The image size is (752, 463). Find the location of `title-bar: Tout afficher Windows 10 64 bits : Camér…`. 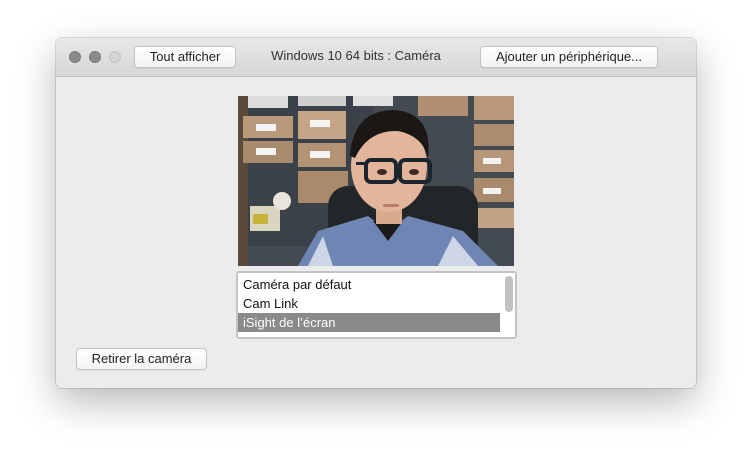

title-bar: Tout afficher Windows 10 64 bits : Camér… is located at coordinates (376, 57).